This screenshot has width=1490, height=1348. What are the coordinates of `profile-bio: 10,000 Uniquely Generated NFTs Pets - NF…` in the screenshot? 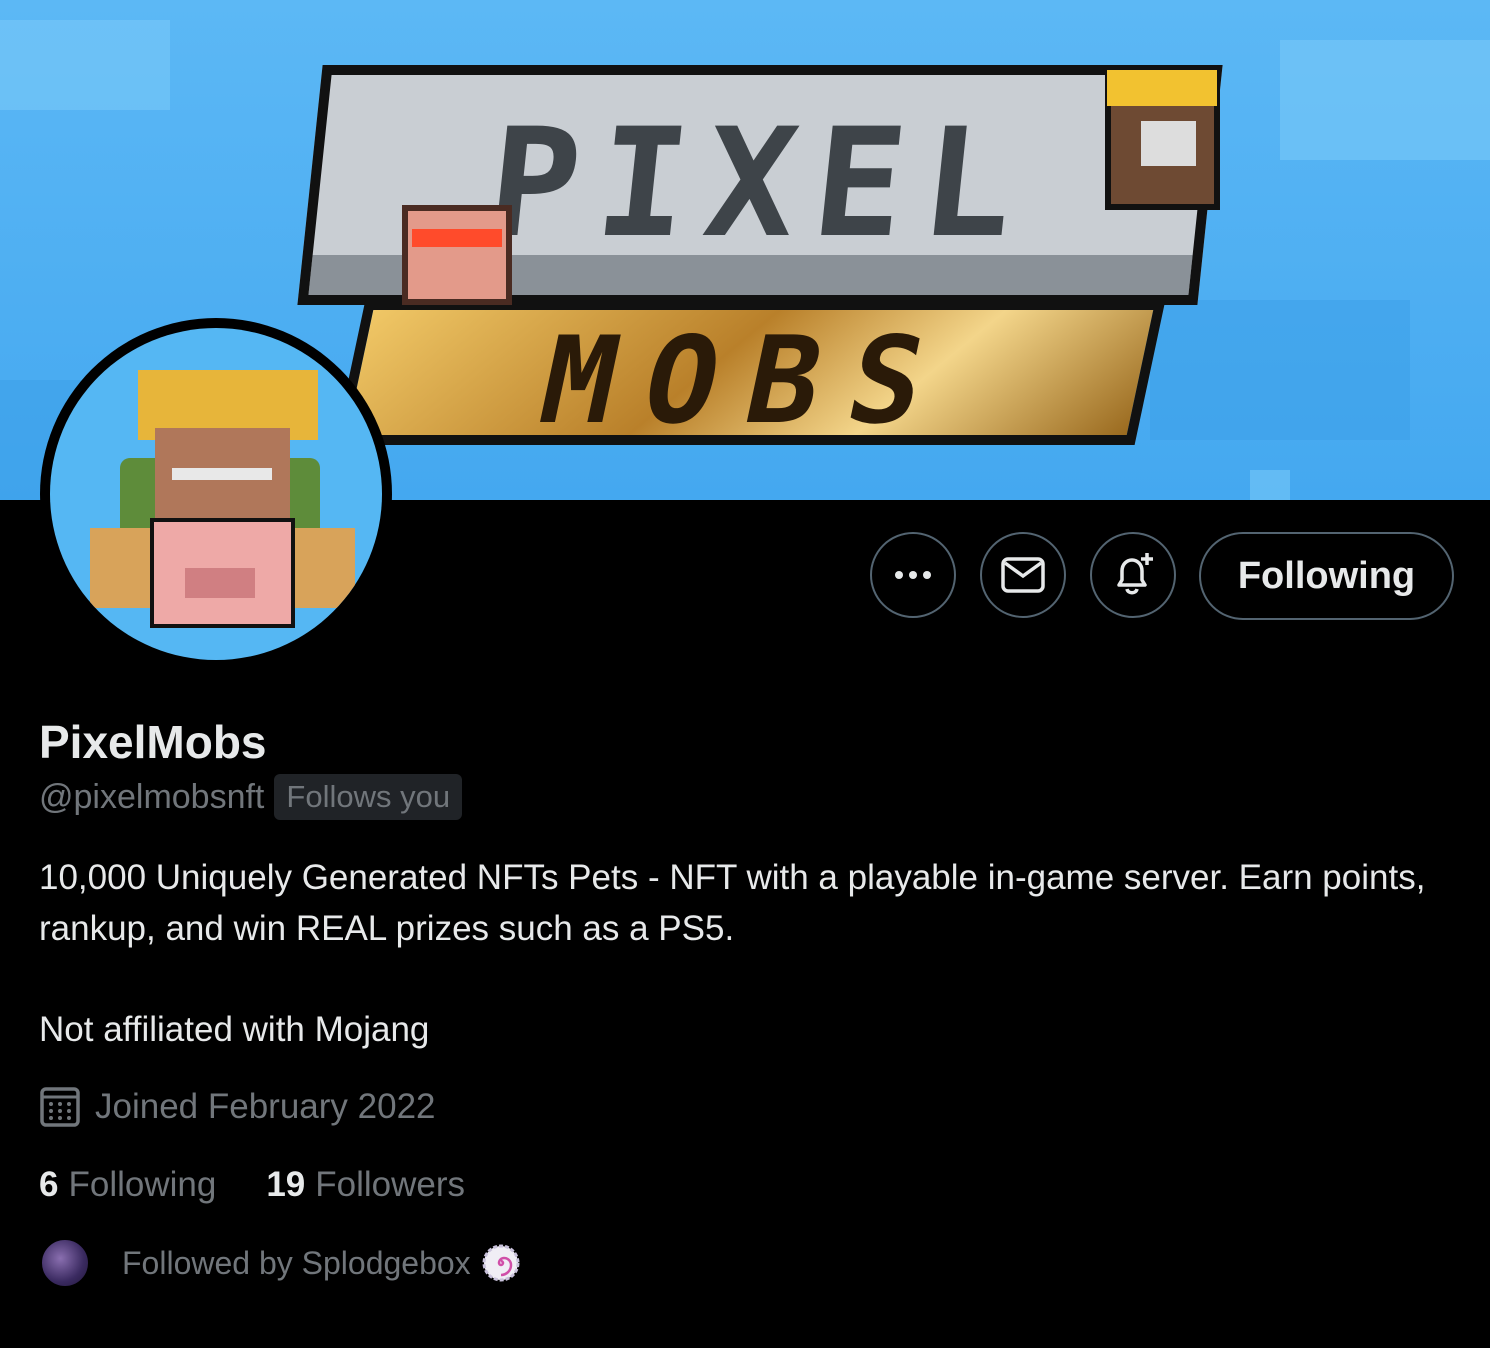 It's located at (744, 953).